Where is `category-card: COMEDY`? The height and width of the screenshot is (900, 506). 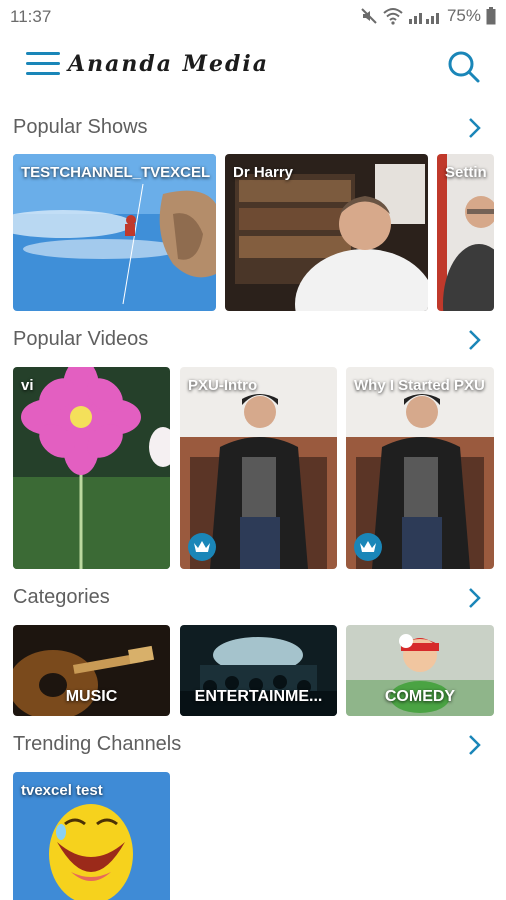
category-card: COMEDY is located at coordinates (420, 670).